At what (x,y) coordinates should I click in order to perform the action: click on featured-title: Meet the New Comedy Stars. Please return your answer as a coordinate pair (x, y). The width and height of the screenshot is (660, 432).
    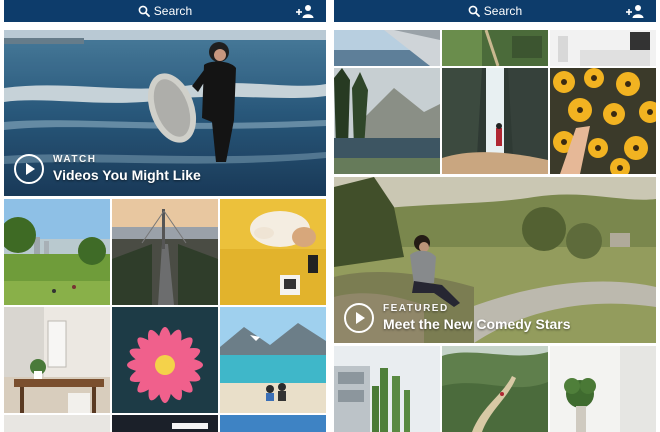
    Looking at the image, I should click on (477, 323).